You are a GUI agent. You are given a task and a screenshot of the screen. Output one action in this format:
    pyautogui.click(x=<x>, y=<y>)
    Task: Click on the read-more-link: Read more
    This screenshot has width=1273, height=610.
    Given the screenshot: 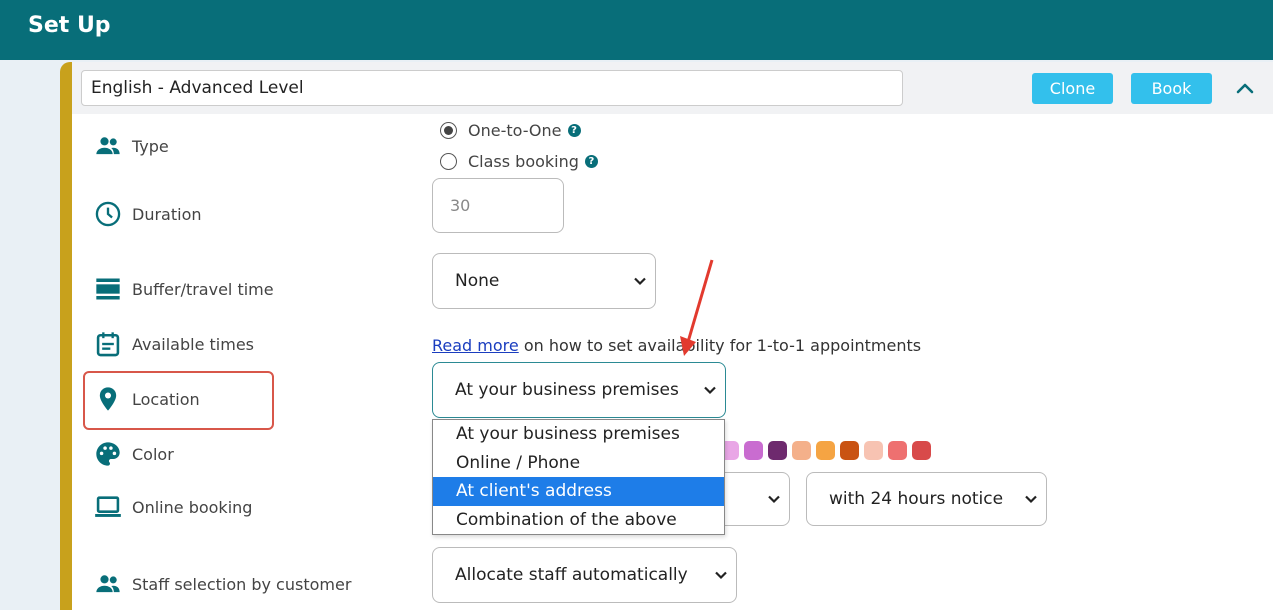 What is the action you would take?
    pyautogui.click(x=475, y=345)
    